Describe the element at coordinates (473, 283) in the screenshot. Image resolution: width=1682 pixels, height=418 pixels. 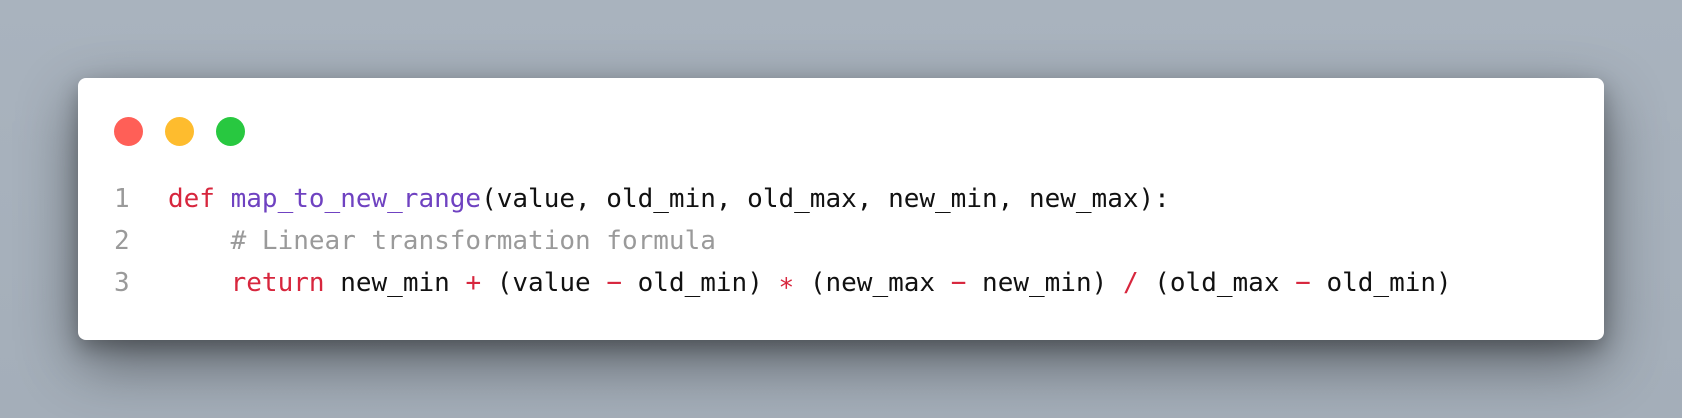
I see `code-token: +` at that location.